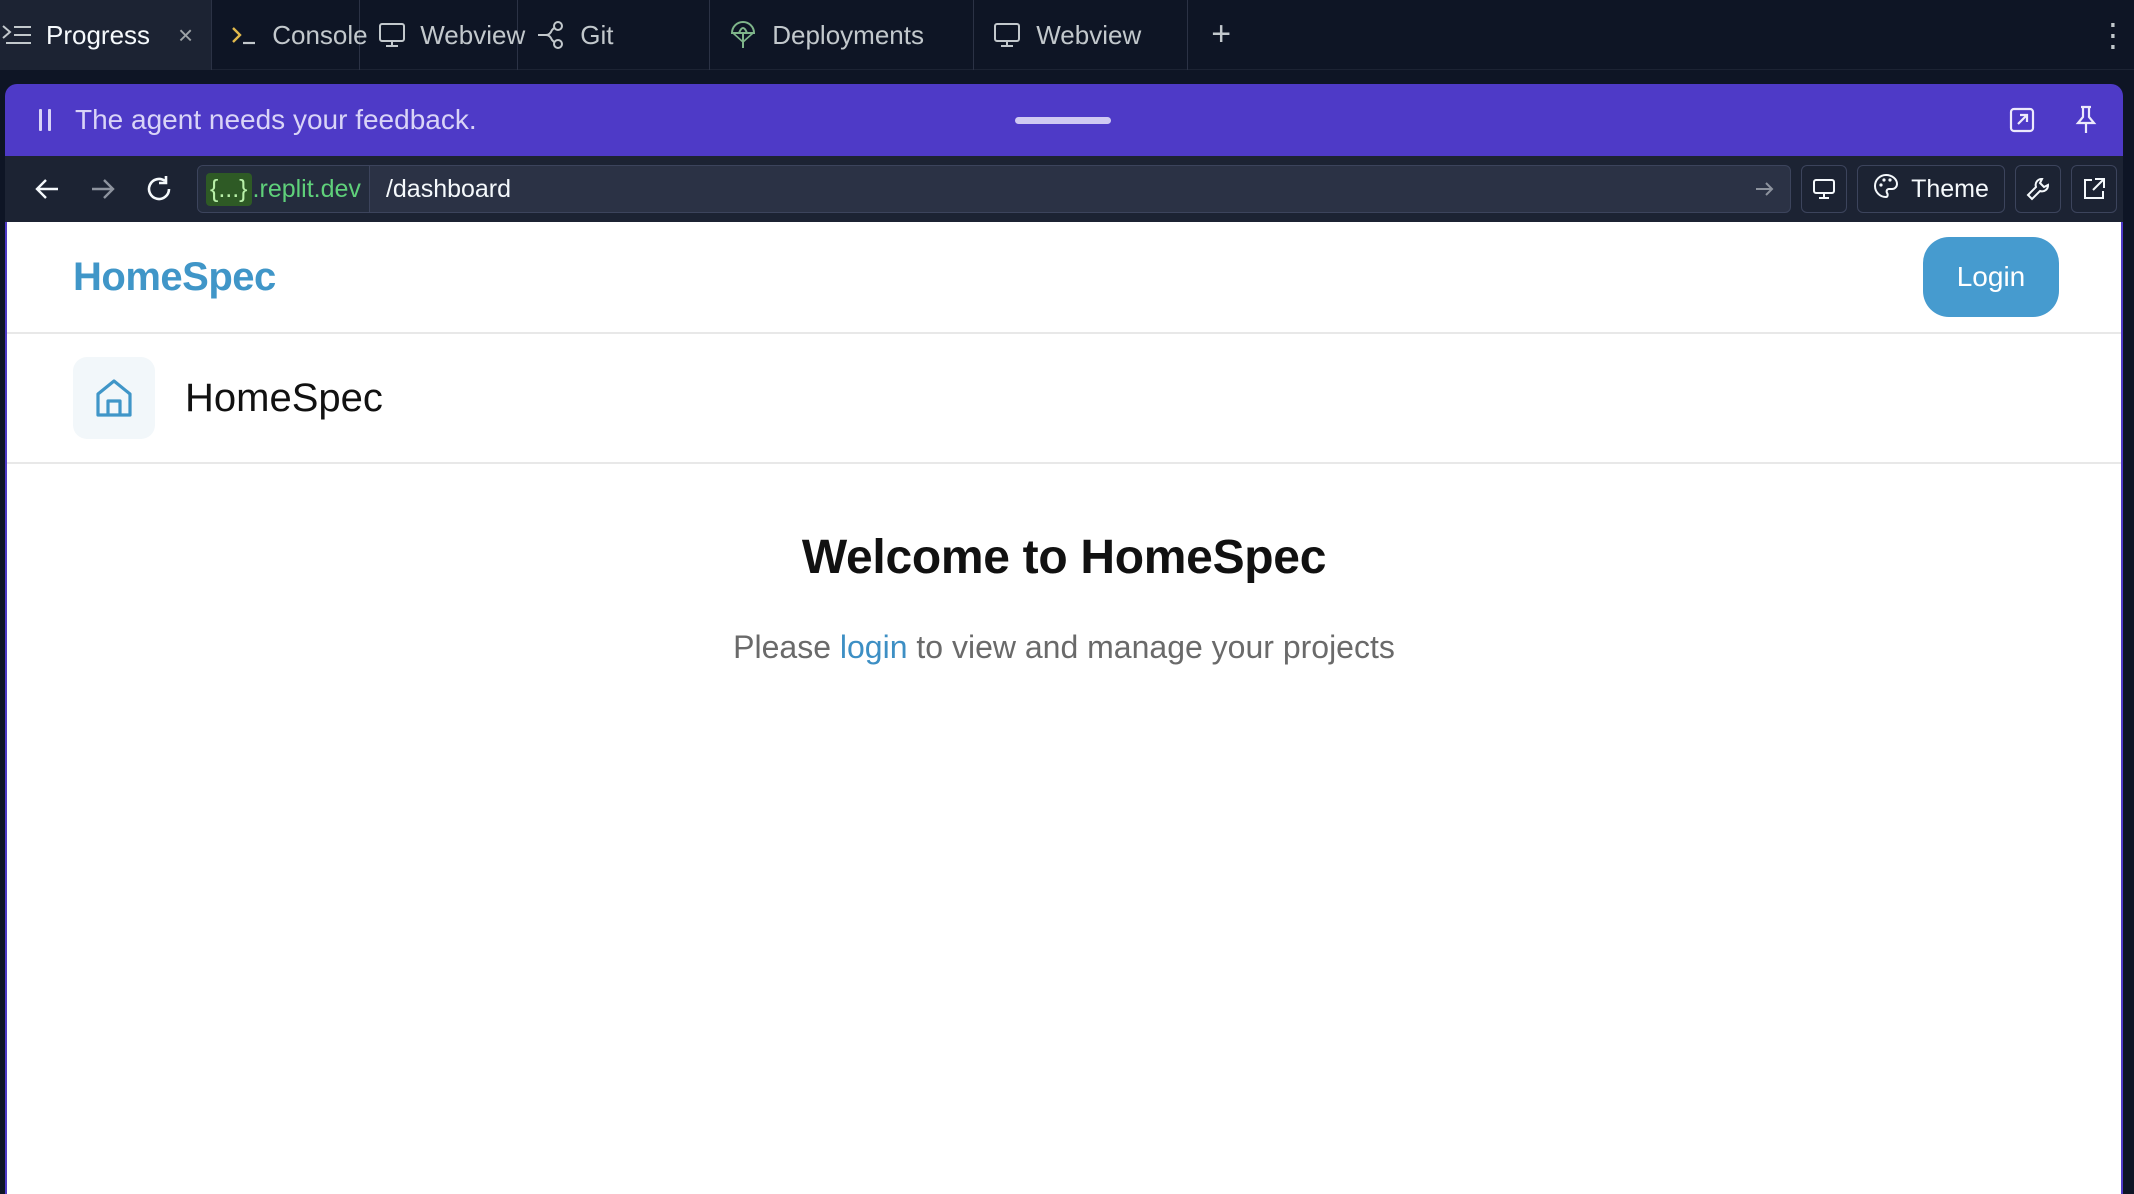 This screenshot has width=2134, height=1194. What do you see at coordinates (2086, 120) in the screenshot?
I see `pin-icon` at bounding box center [2086, 120].